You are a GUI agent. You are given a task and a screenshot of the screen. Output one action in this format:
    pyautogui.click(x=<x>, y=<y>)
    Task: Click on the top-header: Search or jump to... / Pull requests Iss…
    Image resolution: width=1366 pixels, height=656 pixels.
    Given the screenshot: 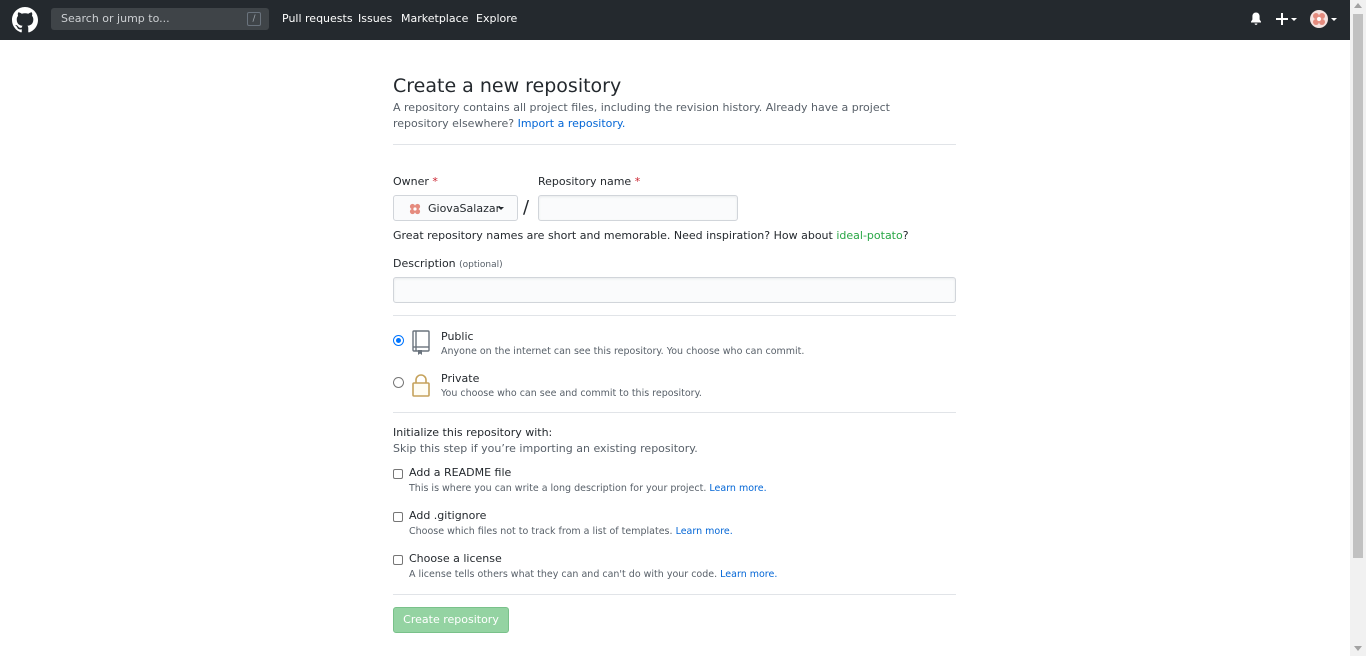 What is the action you would take?
    pyautogui.click(x=675, y=20)
    